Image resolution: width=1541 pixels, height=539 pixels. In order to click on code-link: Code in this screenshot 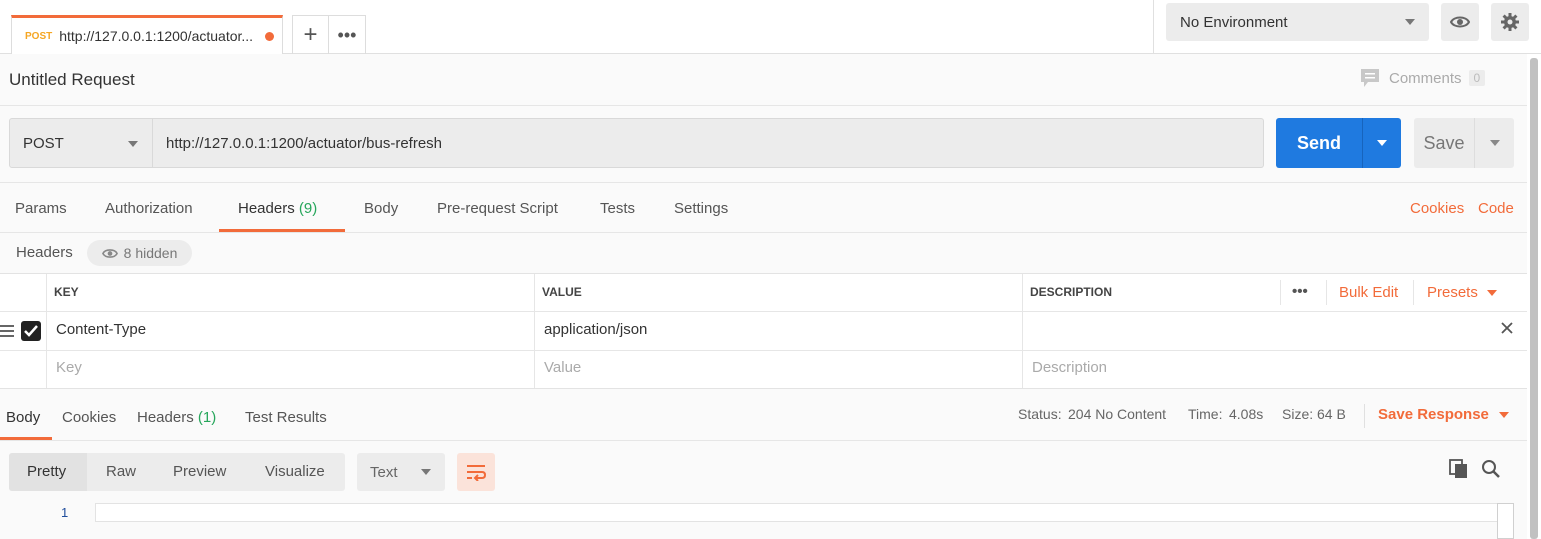, I will do `click(1496, 208)`.